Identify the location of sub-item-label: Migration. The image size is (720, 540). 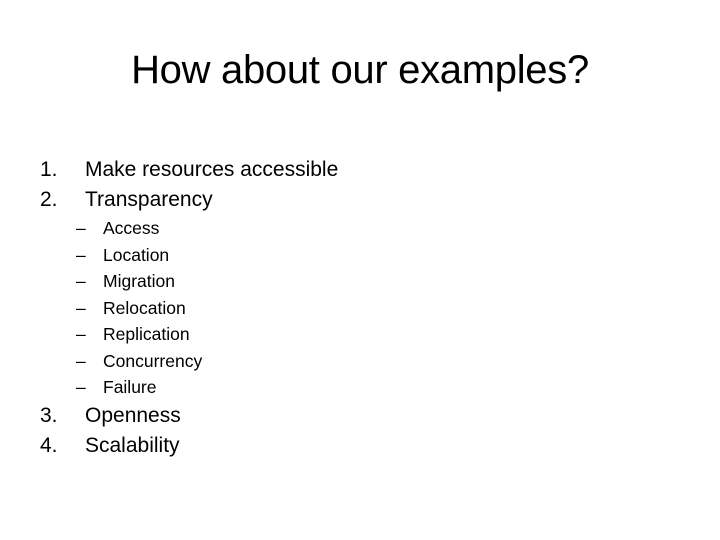
(139, 281).